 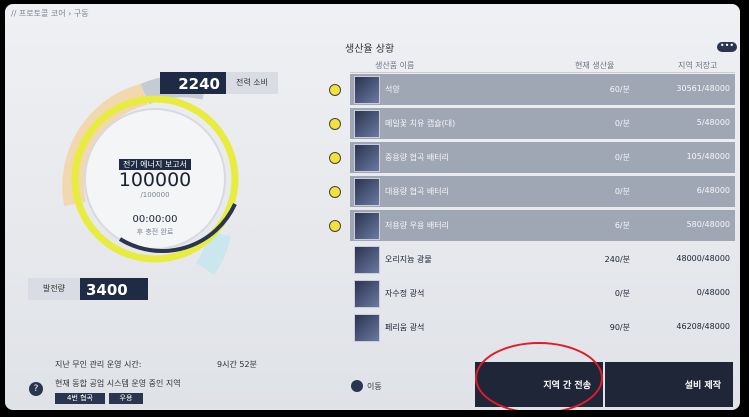 What do you see at coordinates (107, 290) in the screenshot?
I see `generation-value: 3400` at bounding box center [107, 290].